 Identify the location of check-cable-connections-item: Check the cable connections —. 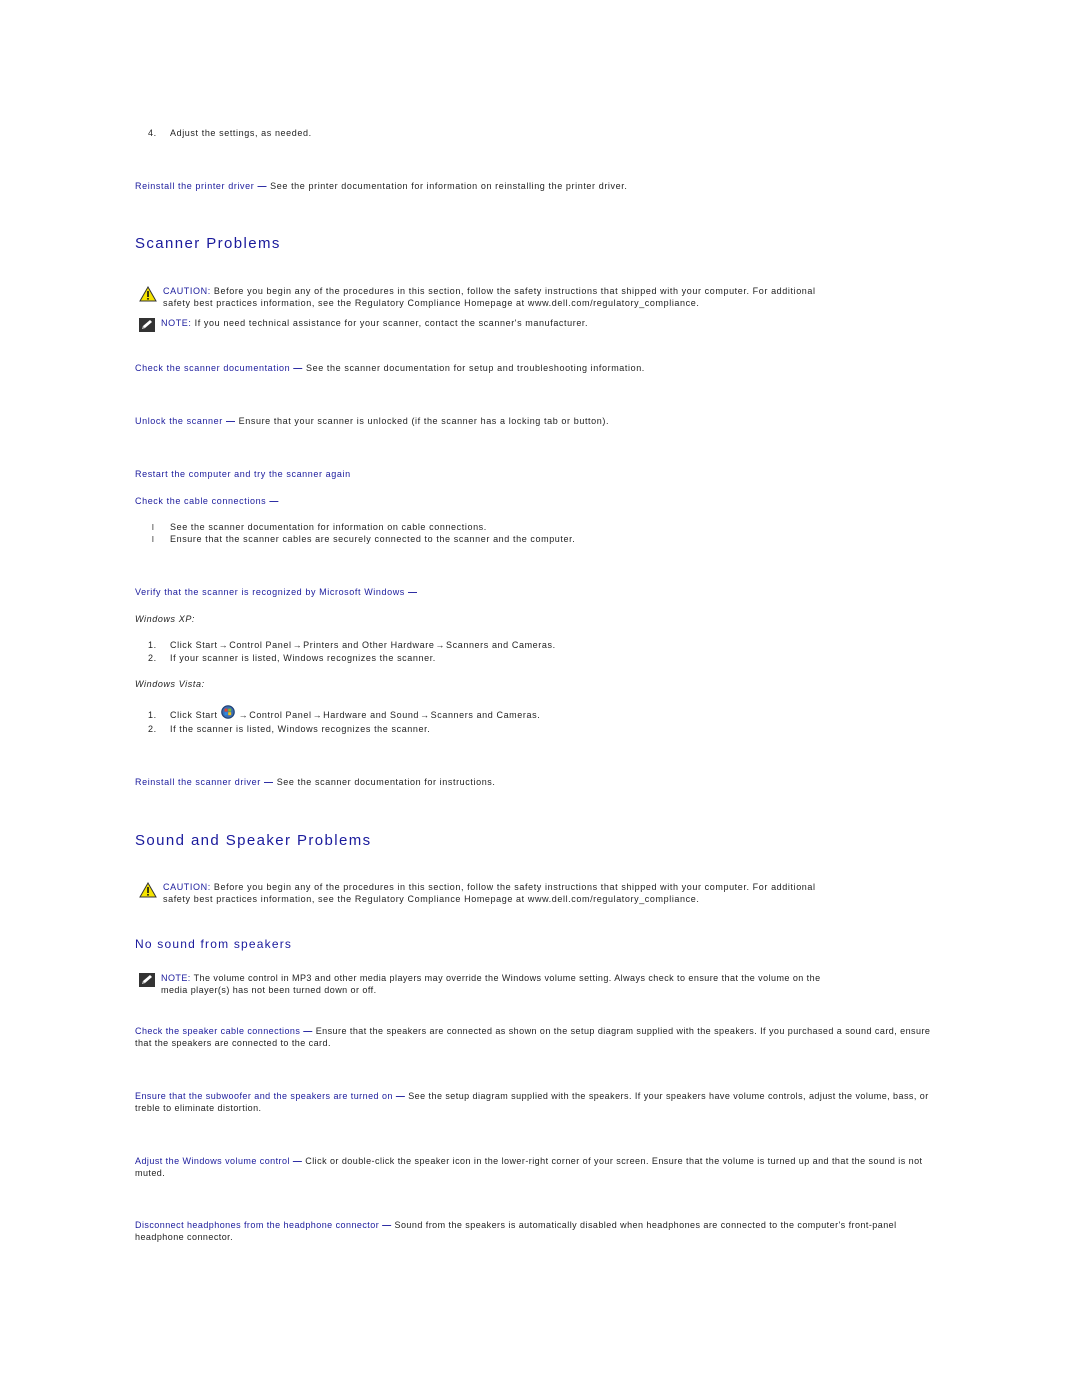
(207, 501).